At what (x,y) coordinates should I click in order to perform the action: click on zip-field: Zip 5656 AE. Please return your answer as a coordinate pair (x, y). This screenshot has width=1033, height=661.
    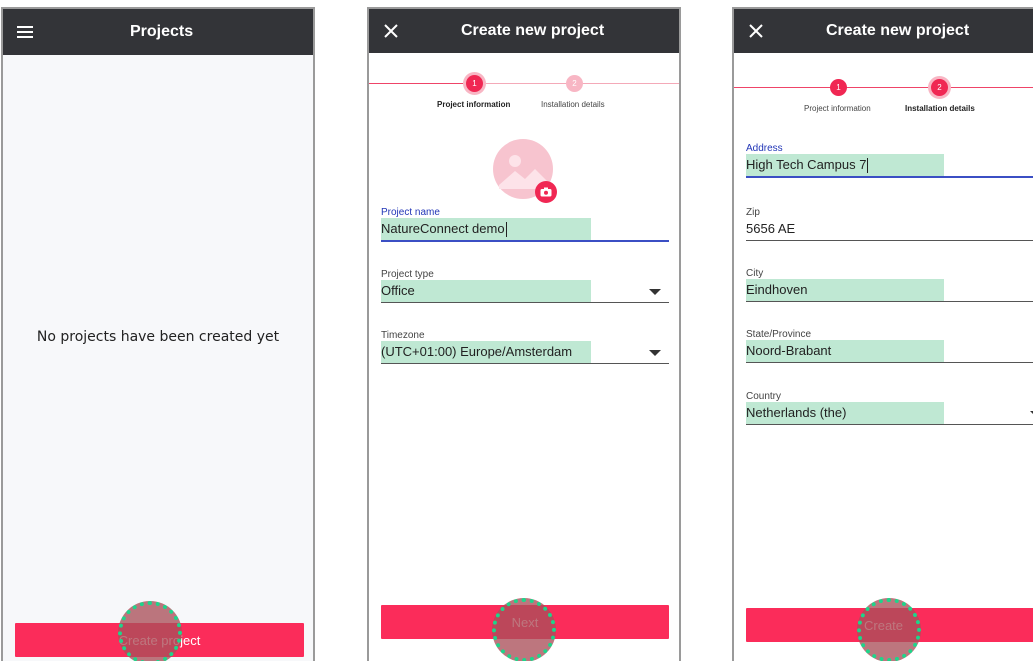
    Looking at the image, I should click on (889, 224).